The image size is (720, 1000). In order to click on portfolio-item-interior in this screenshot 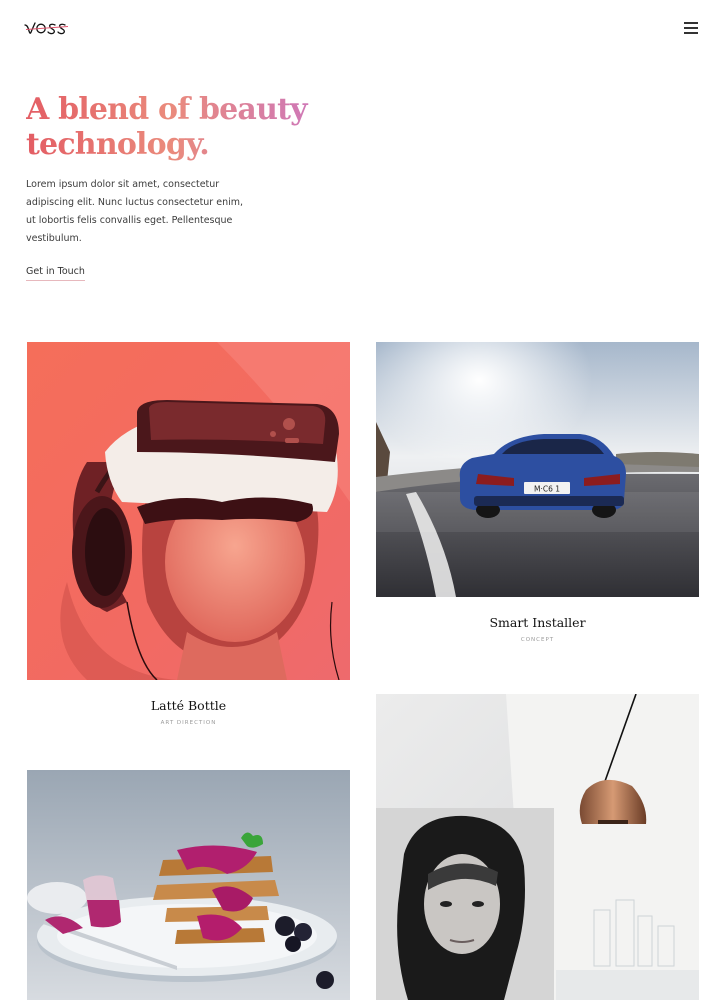, I will do `click(537, 847)`.